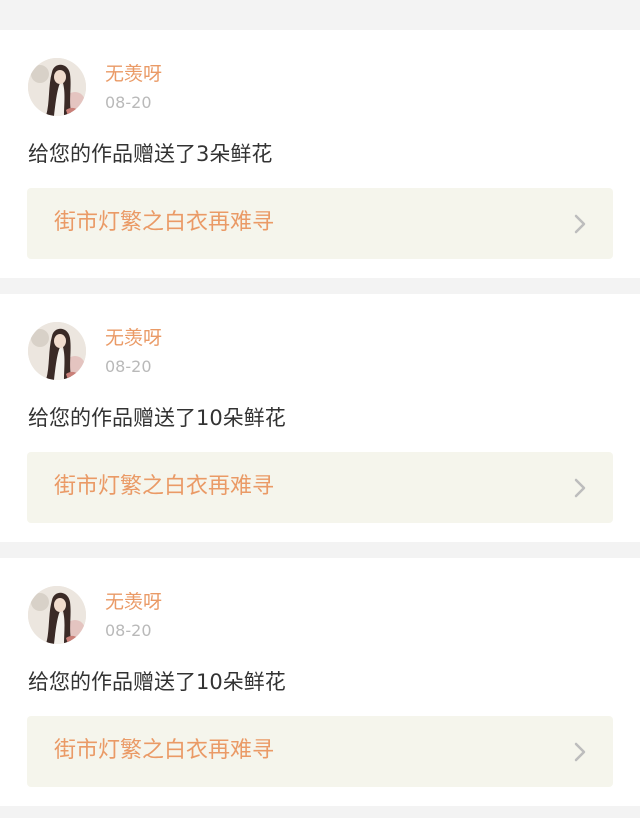 The width and height of the screenshot is (640, 818). What do you see at coordinates (320, 15) in the screenshot?
I see `top-divider` at bounding box center [320, 15].